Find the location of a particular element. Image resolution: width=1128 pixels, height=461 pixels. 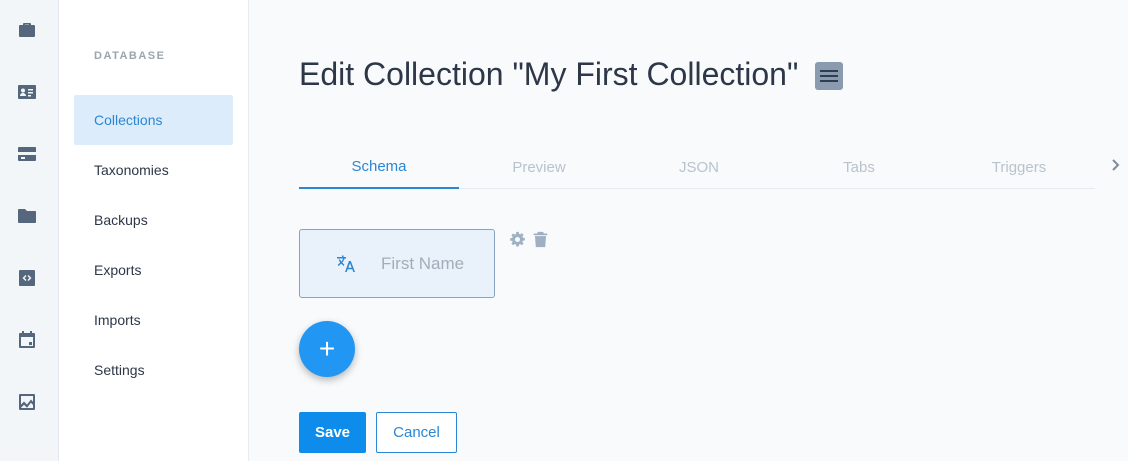

field-label: First Name is located at coordinates (423, 263).